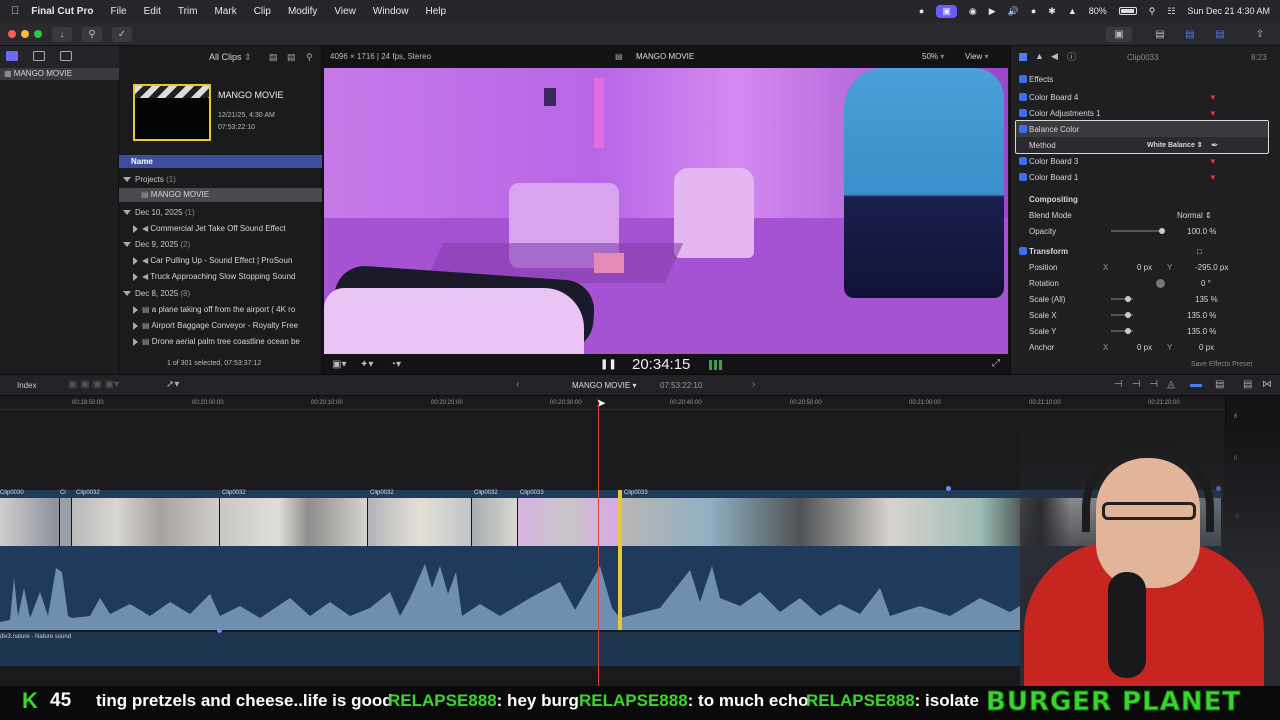  What do you see at coordinates (1201, 331) in the screenshot?
I see `scale-y-value: 135.0 %` at bounding box center [1201, 331].